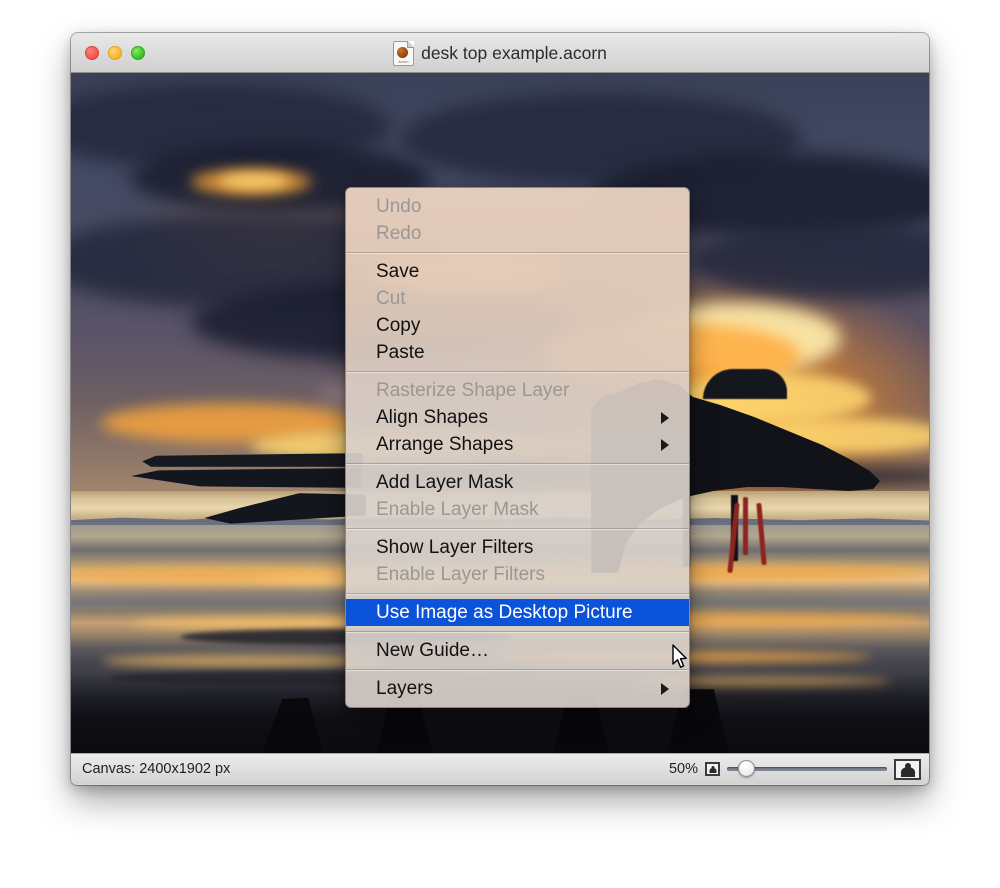 The image size is (1000, 888). I want to click on window-title-group: Acorn desk top example.acorn, so click(500, 53).